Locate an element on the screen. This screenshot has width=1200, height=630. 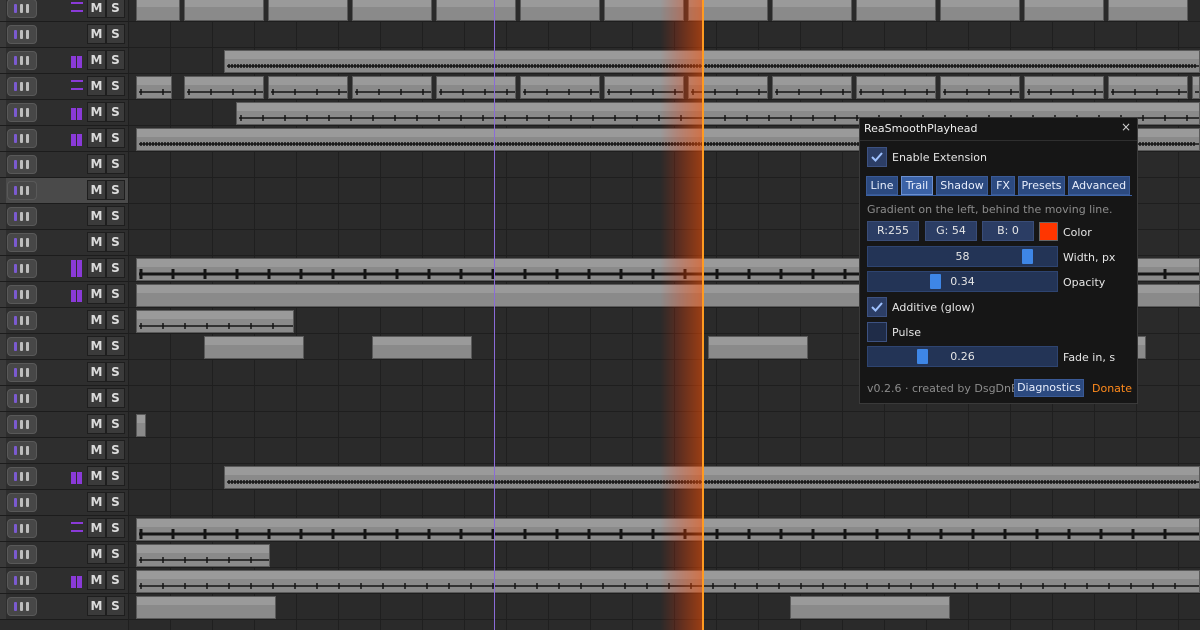
close-icon: × is located at coordinates (1126, 127).